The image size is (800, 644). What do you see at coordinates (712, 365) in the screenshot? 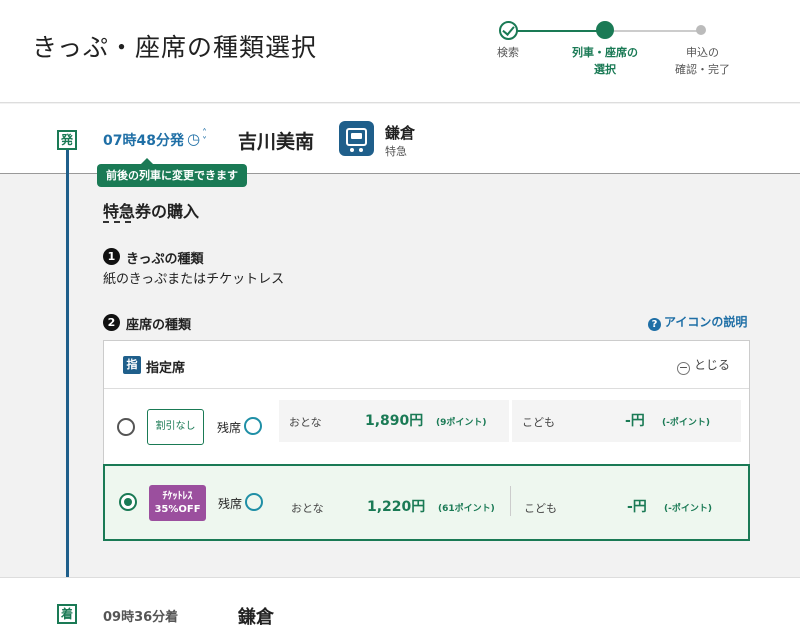
I see `collapse-label: とじる` at bounding box center [712, 365].